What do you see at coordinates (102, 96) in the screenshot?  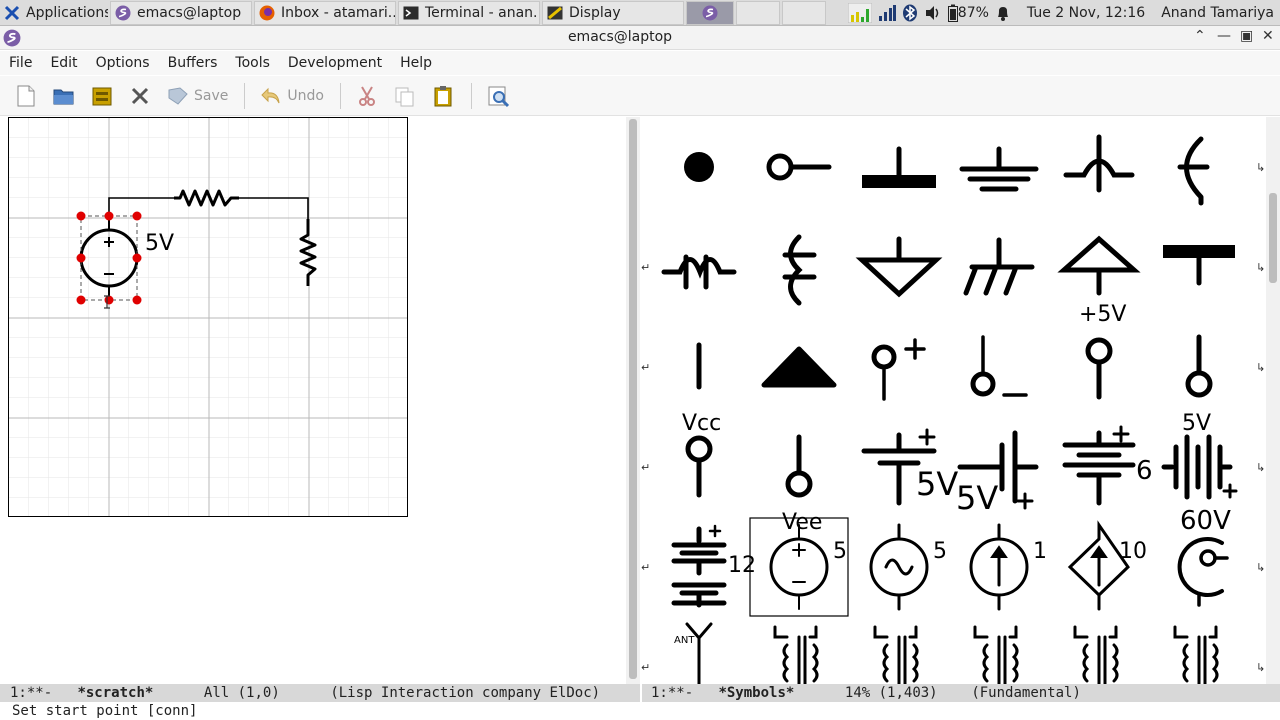 I see `dired-button` at bounding box center [102, 96].